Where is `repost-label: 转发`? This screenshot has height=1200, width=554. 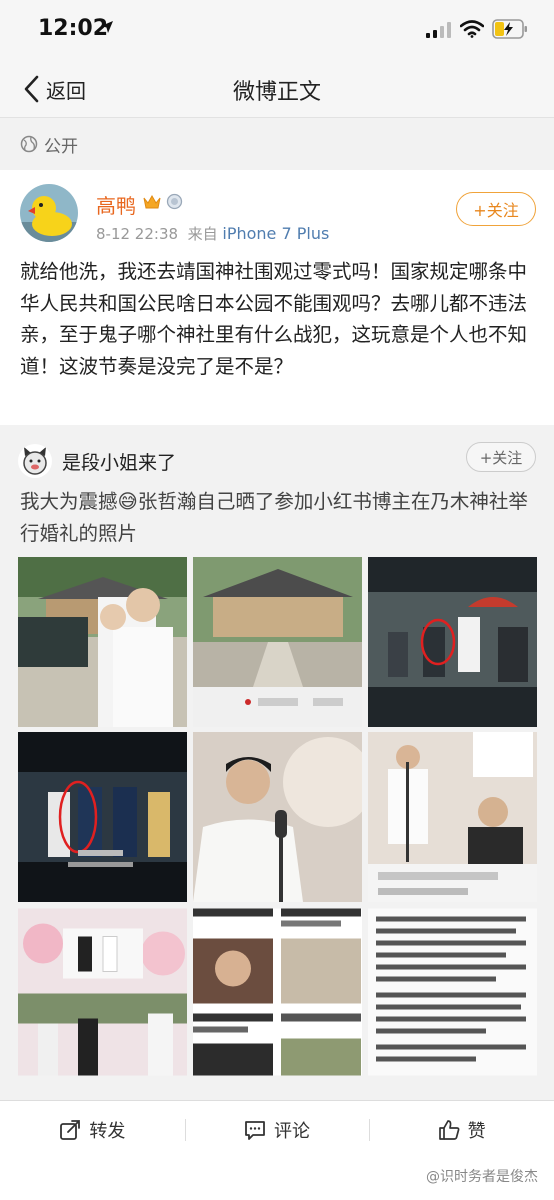
repost-label: 转发 is located at coordinates (107, 1131).